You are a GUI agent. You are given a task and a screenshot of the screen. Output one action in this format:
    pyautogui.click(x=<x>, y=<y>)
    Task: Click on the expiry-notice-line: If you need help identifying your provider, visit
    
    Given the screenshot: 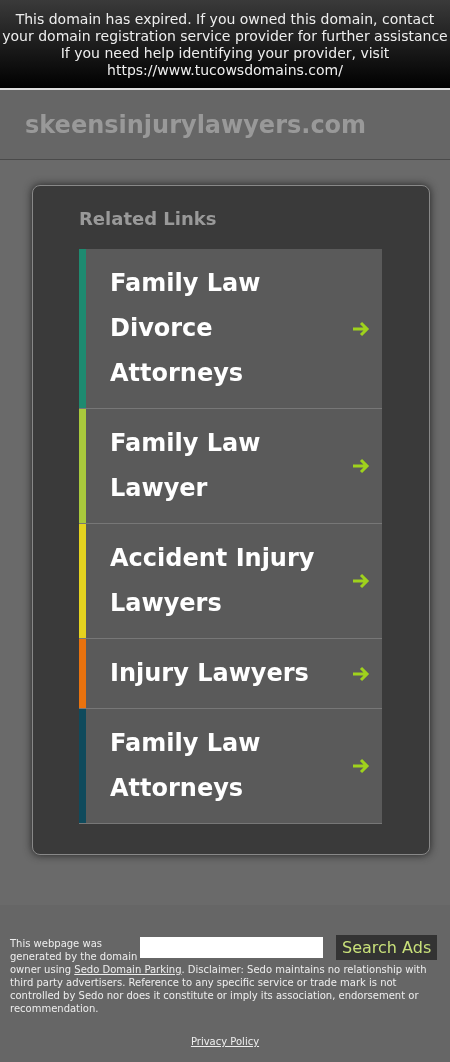 What is the action you would take?
    pyautogui.click(x=225, y=53)
    